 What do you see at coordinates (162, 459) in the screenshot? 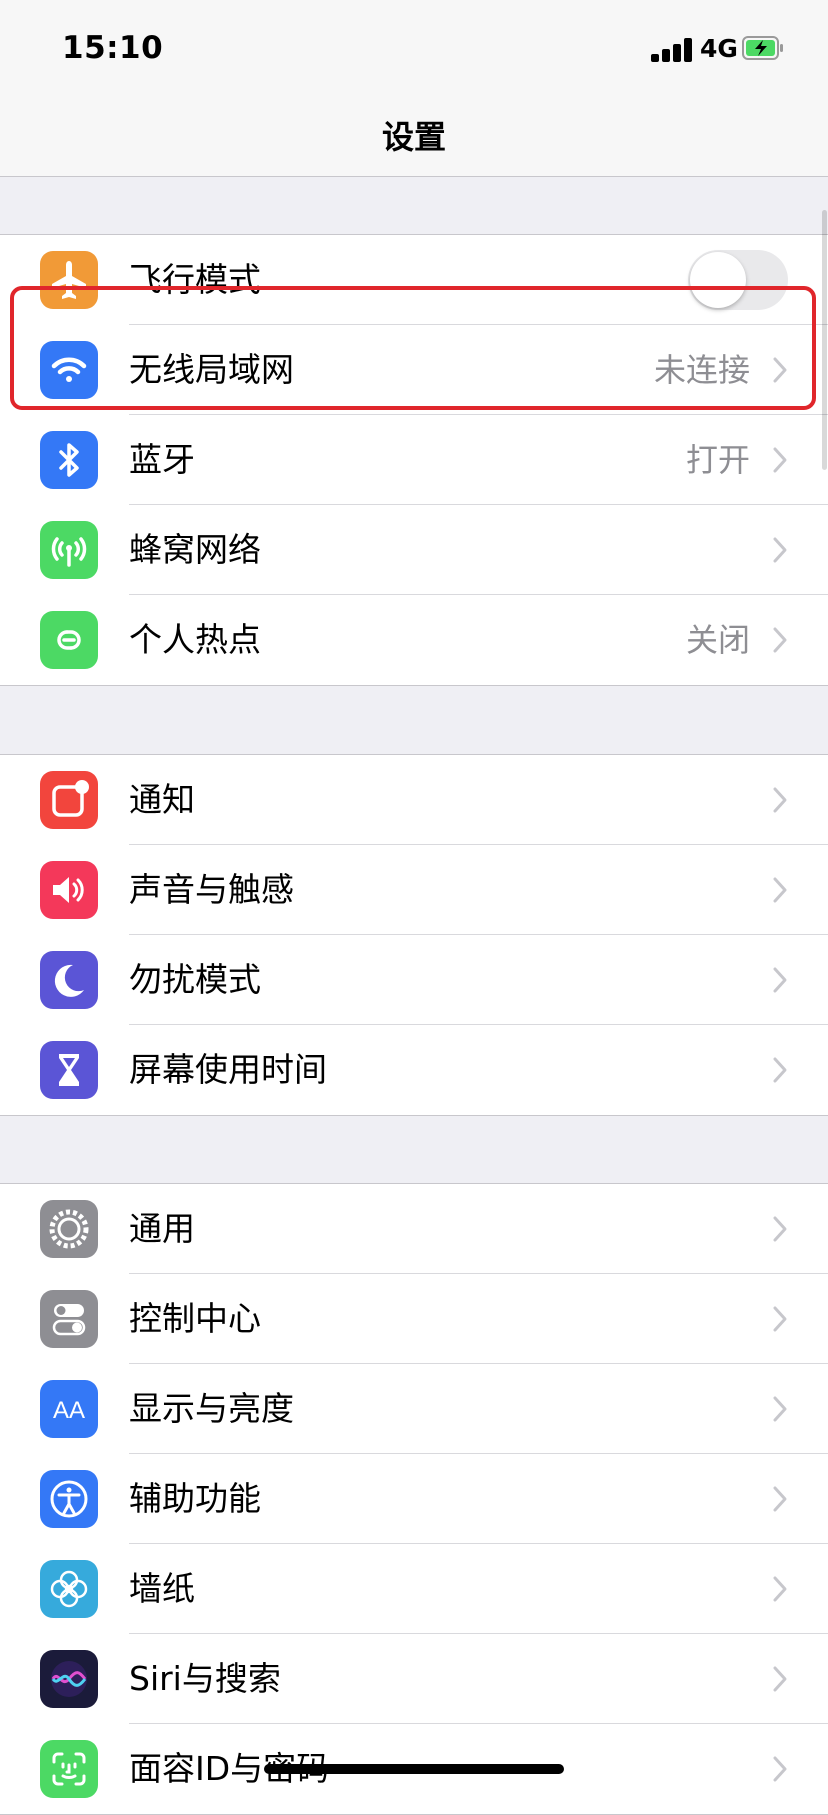
I see `row-label: 蓝牙` at bounding box center [162, 459].